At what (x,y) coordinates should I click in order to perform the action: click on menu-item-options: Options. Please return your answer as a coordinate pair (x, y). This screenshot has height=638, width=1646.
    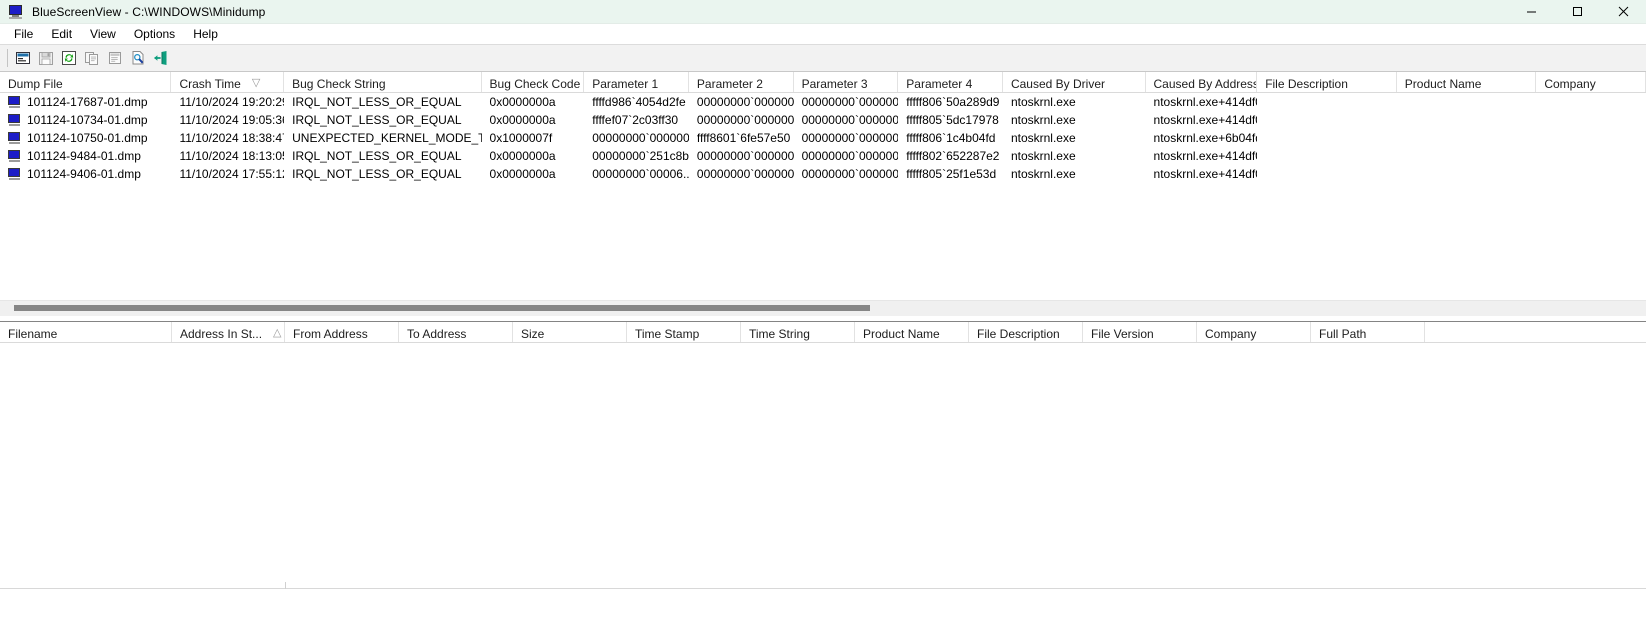
    Looking at the image, I should click on (154, 34).